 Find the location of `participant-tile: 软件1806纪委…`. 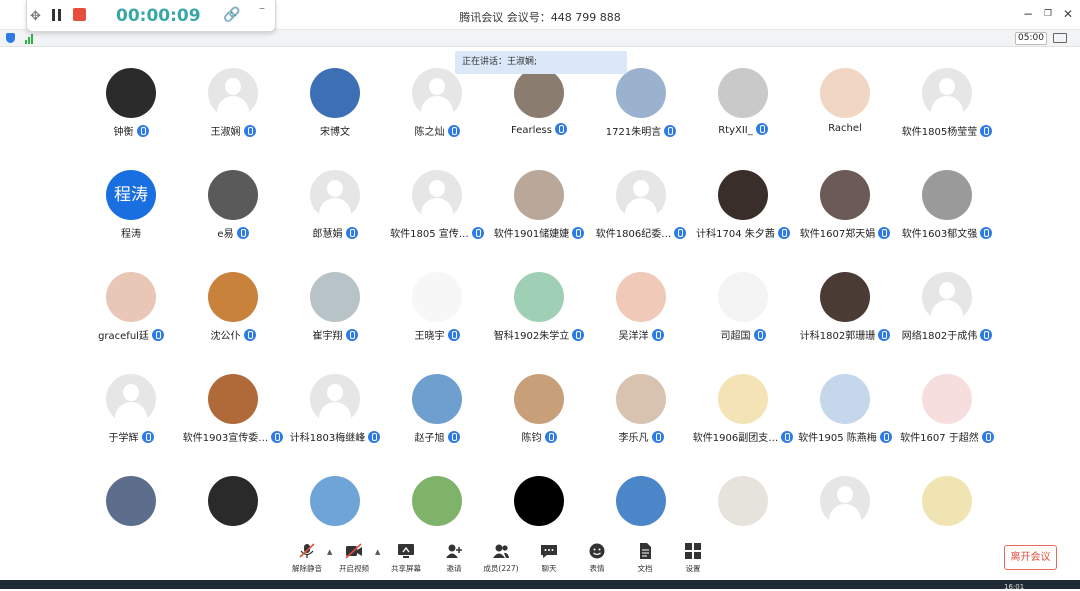

participant-tile: 软件1806纪委… is located at coordinates (641, 220).